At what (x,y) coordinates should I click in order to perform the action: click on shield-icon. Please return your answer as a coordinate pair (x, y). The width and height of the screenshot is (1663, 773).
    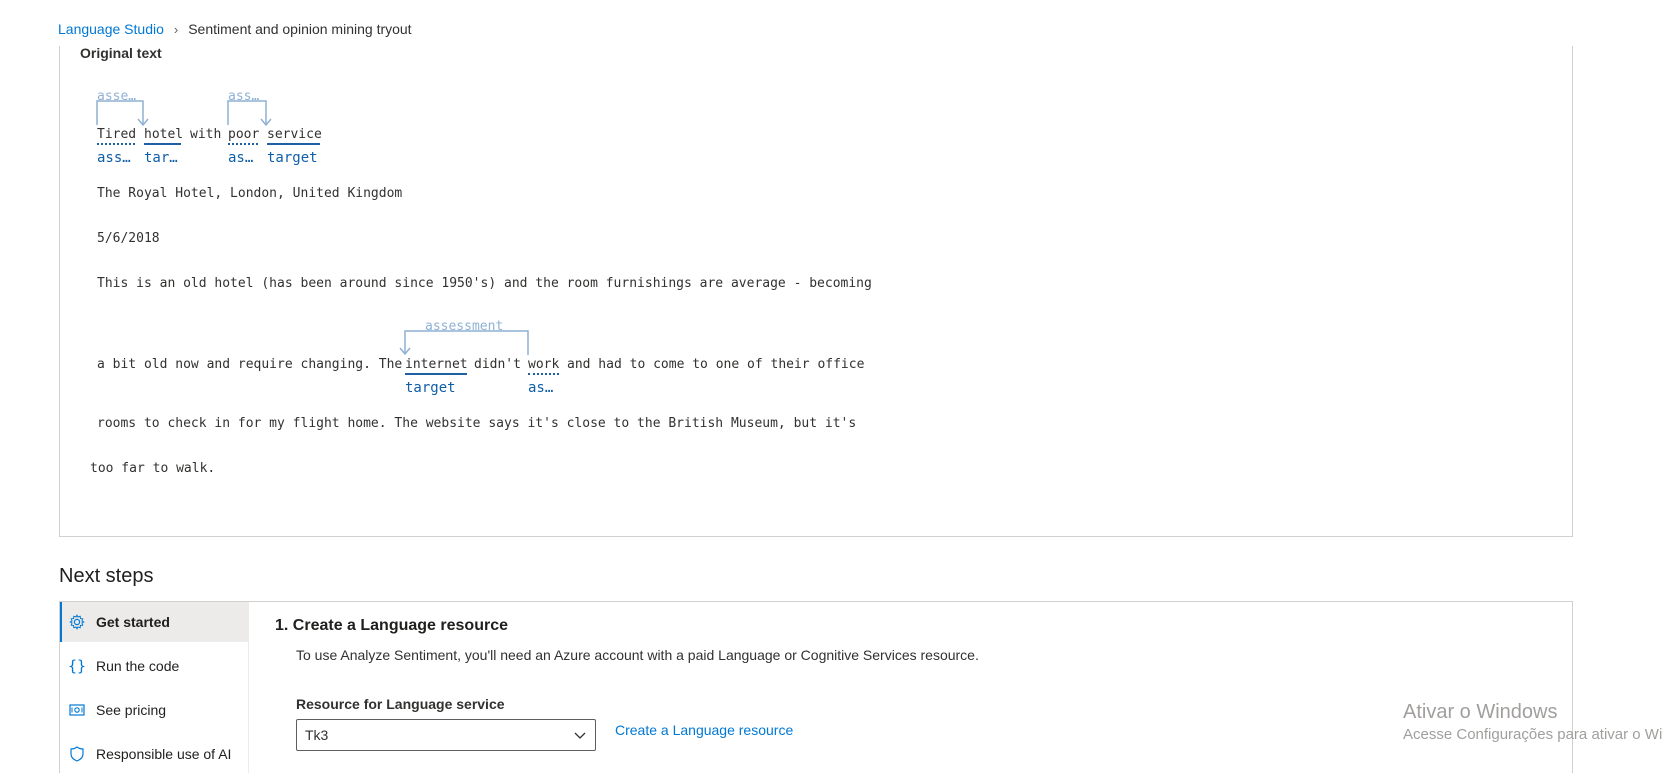
    Looking at the image, I should click on (77, 754).